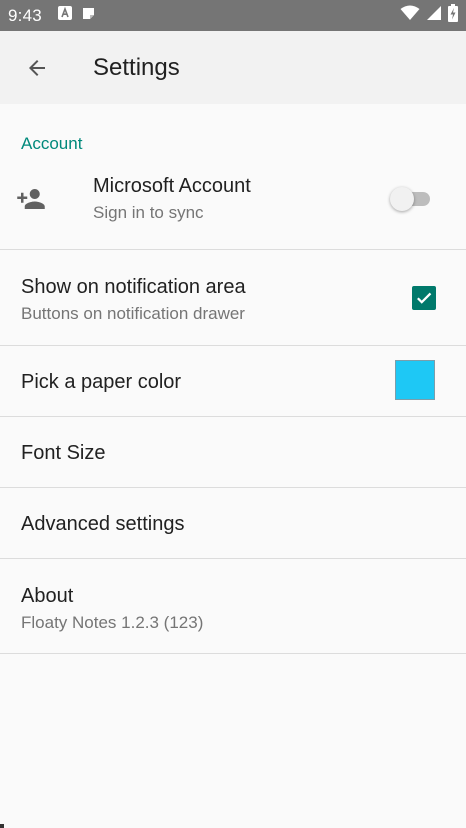 The image size is (466, 828). I want to click on paper-color-swatch, so click(415, 380).